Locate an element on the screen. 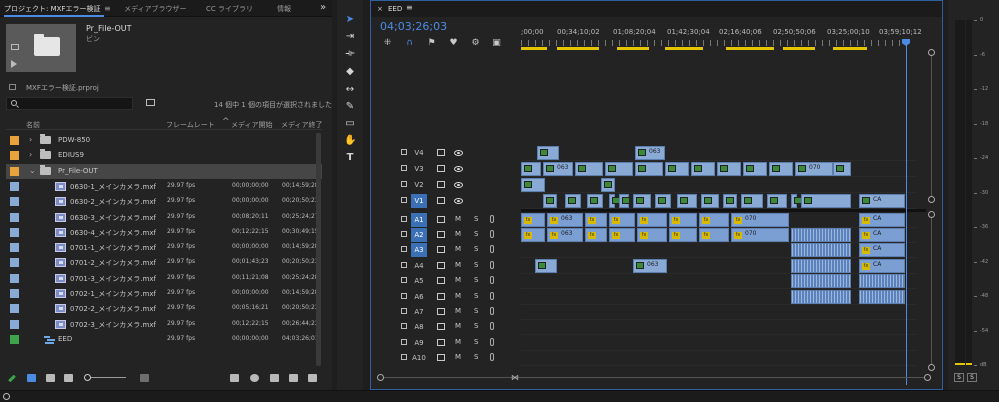 The width and height of the screenshot is (999, 402). chevron-down-icon: ⌄ is located at coordinates (32, 170).